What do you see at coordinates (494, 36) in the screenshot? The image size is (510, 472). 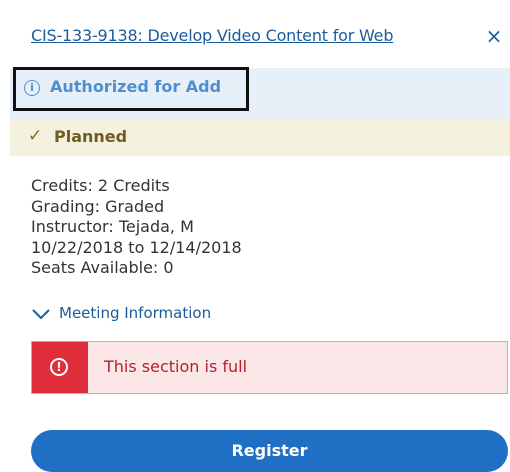 I see `close-icon: ×` at bounding box center [494, 36].